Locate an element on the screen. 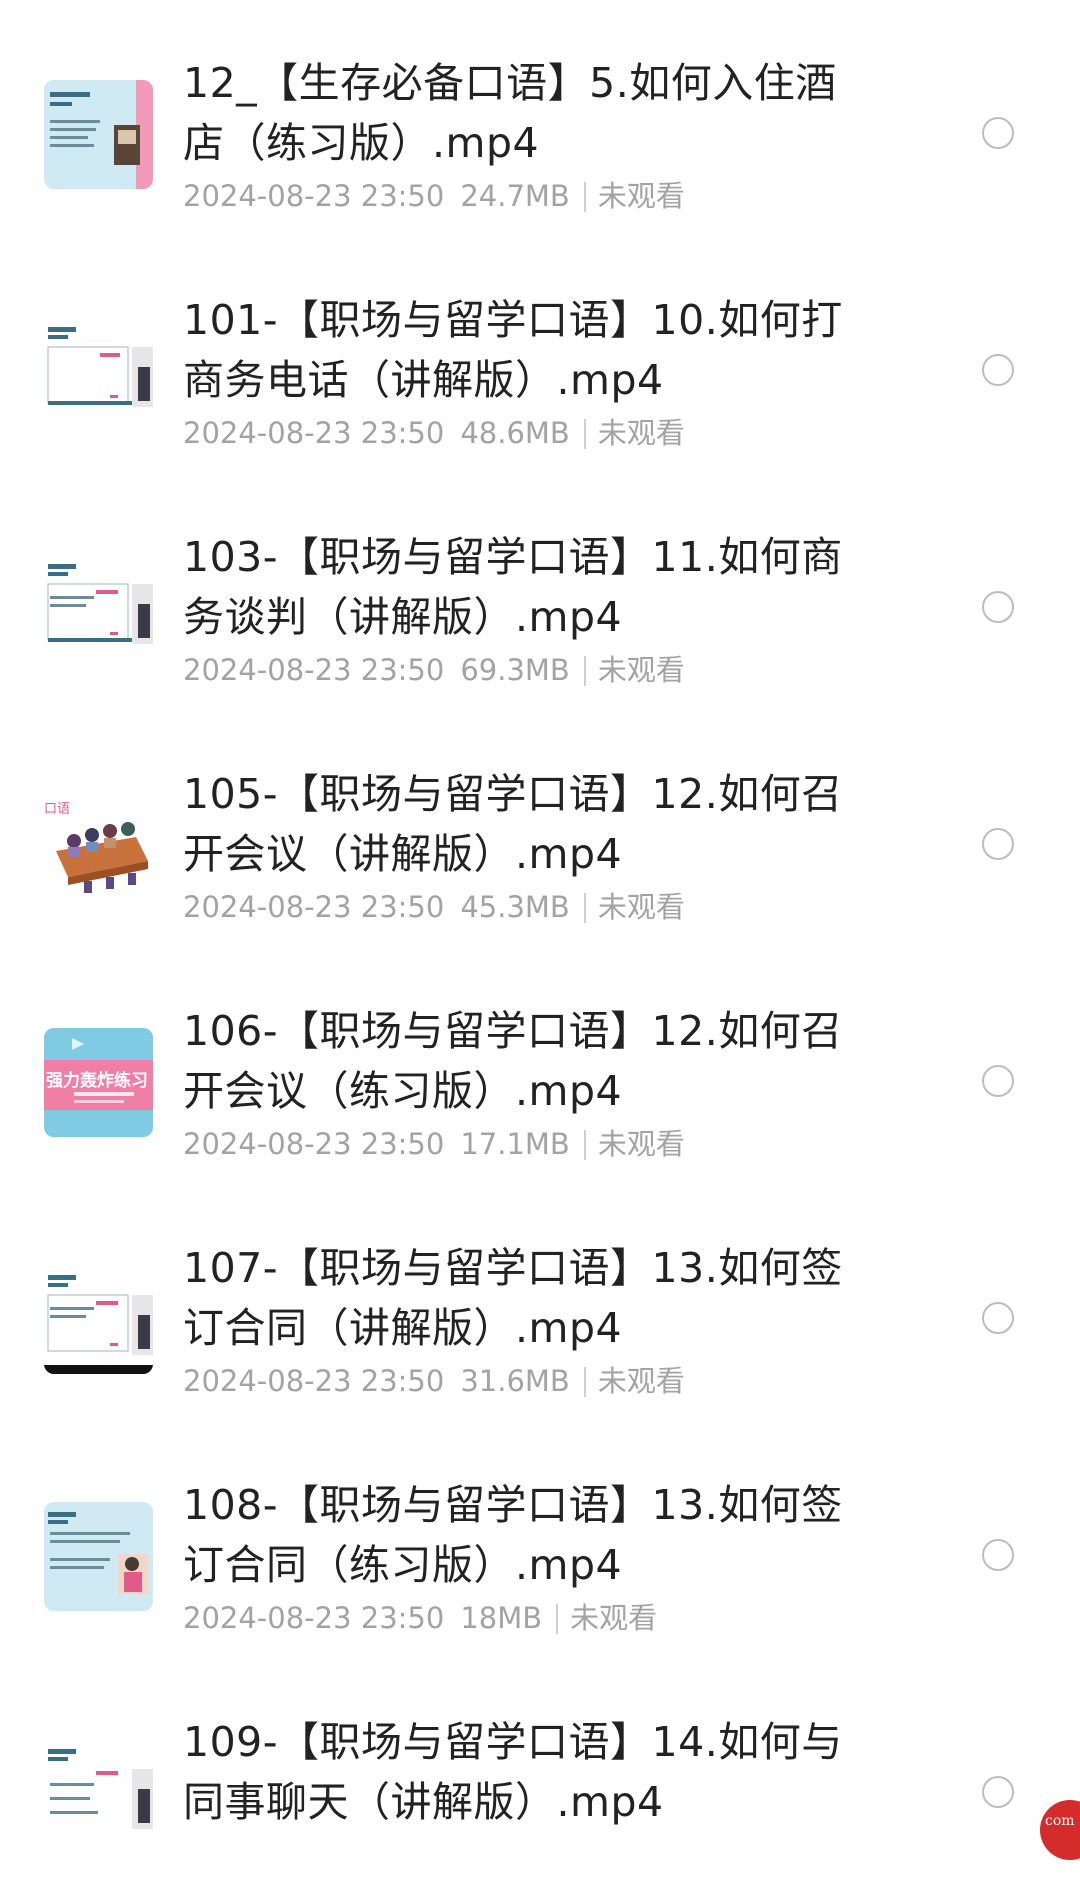  file-meta: 2024-08-23 23:50 45.3MB 未观看 is located at coordinates (434, 907).